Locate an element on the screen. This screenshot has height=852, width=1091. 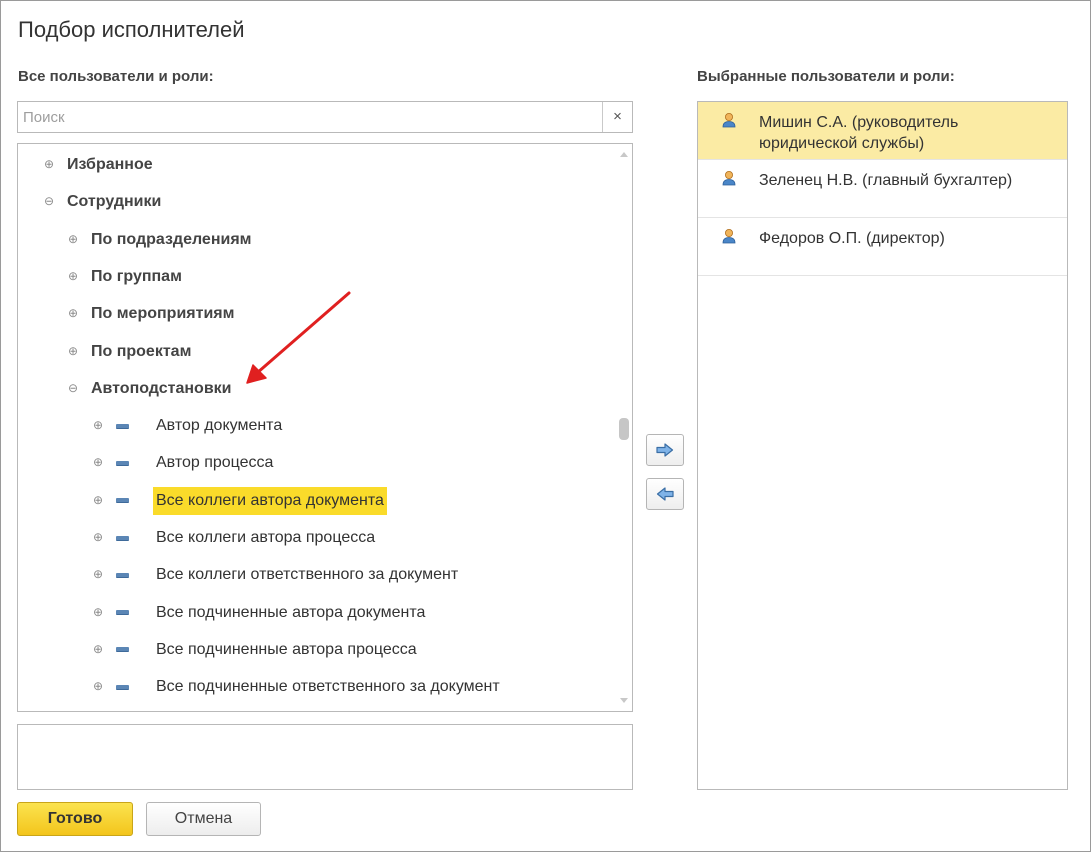
selected-user-name: Зеленец Н.В. (главный бухгалтер) is located at coordinates (886, 180).